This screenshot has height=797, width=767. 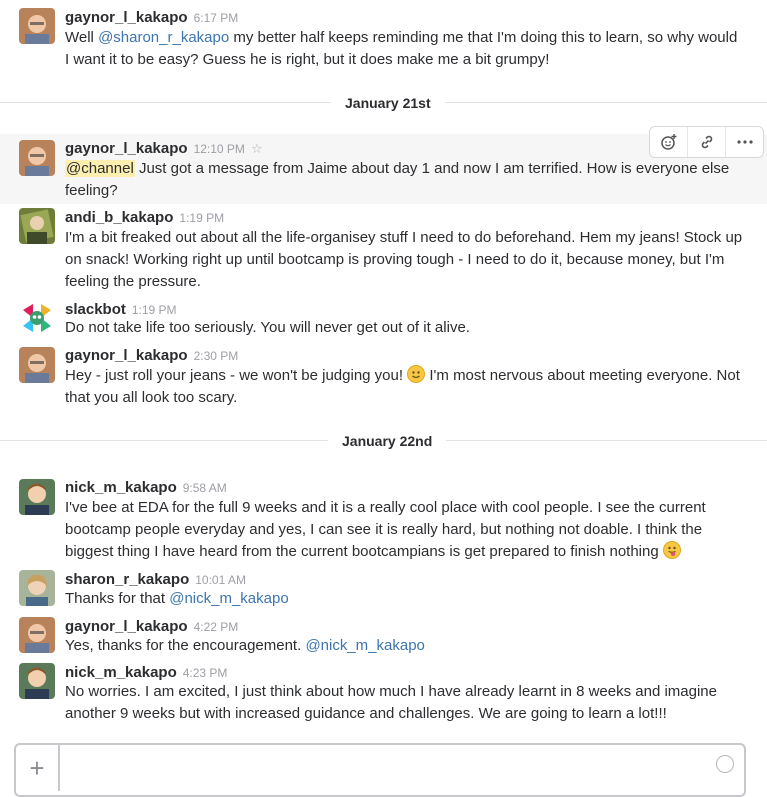 I want to click on timestamp: 4:23 PM, so click(x=205, y=673).